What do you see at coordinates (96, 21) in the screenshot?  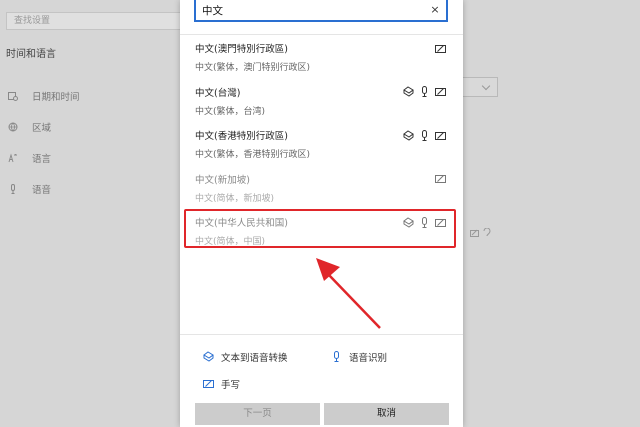 I see `settings-search-input: 查找设置` at bounding box center [96, 21].